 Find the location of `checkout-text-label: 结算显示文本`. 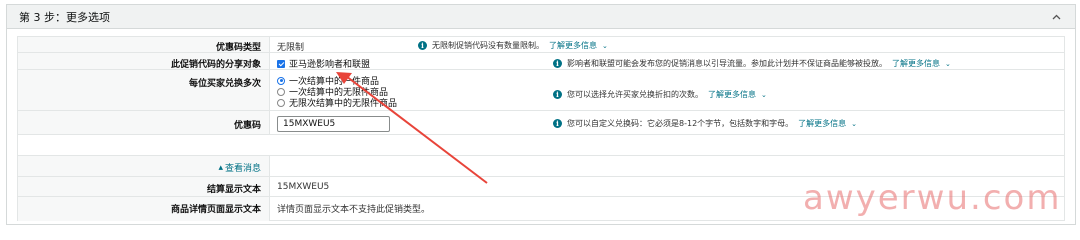

checkout-text-label: 结算显示文本 is located at coordinates (233, 190).